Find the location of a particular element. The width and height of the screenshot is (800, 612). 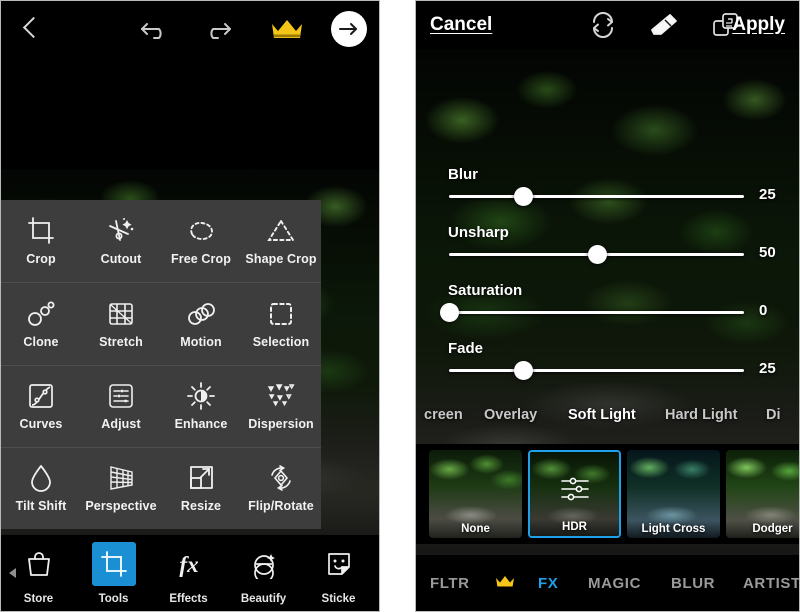

preset-label: None is located at coordinates (475, 529).